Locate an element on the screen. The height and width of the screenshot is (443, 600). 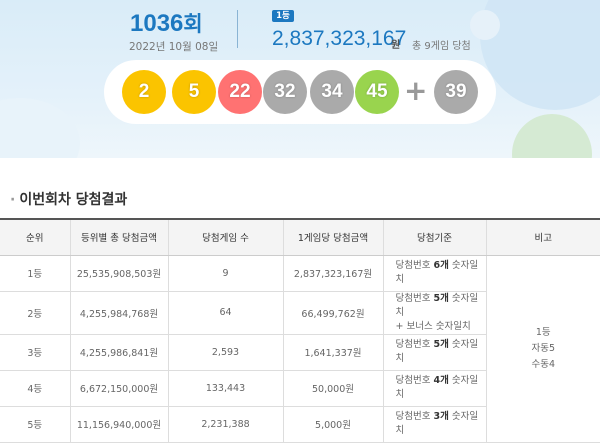
round-title: 1036회 is located at coordinates (166, 23).